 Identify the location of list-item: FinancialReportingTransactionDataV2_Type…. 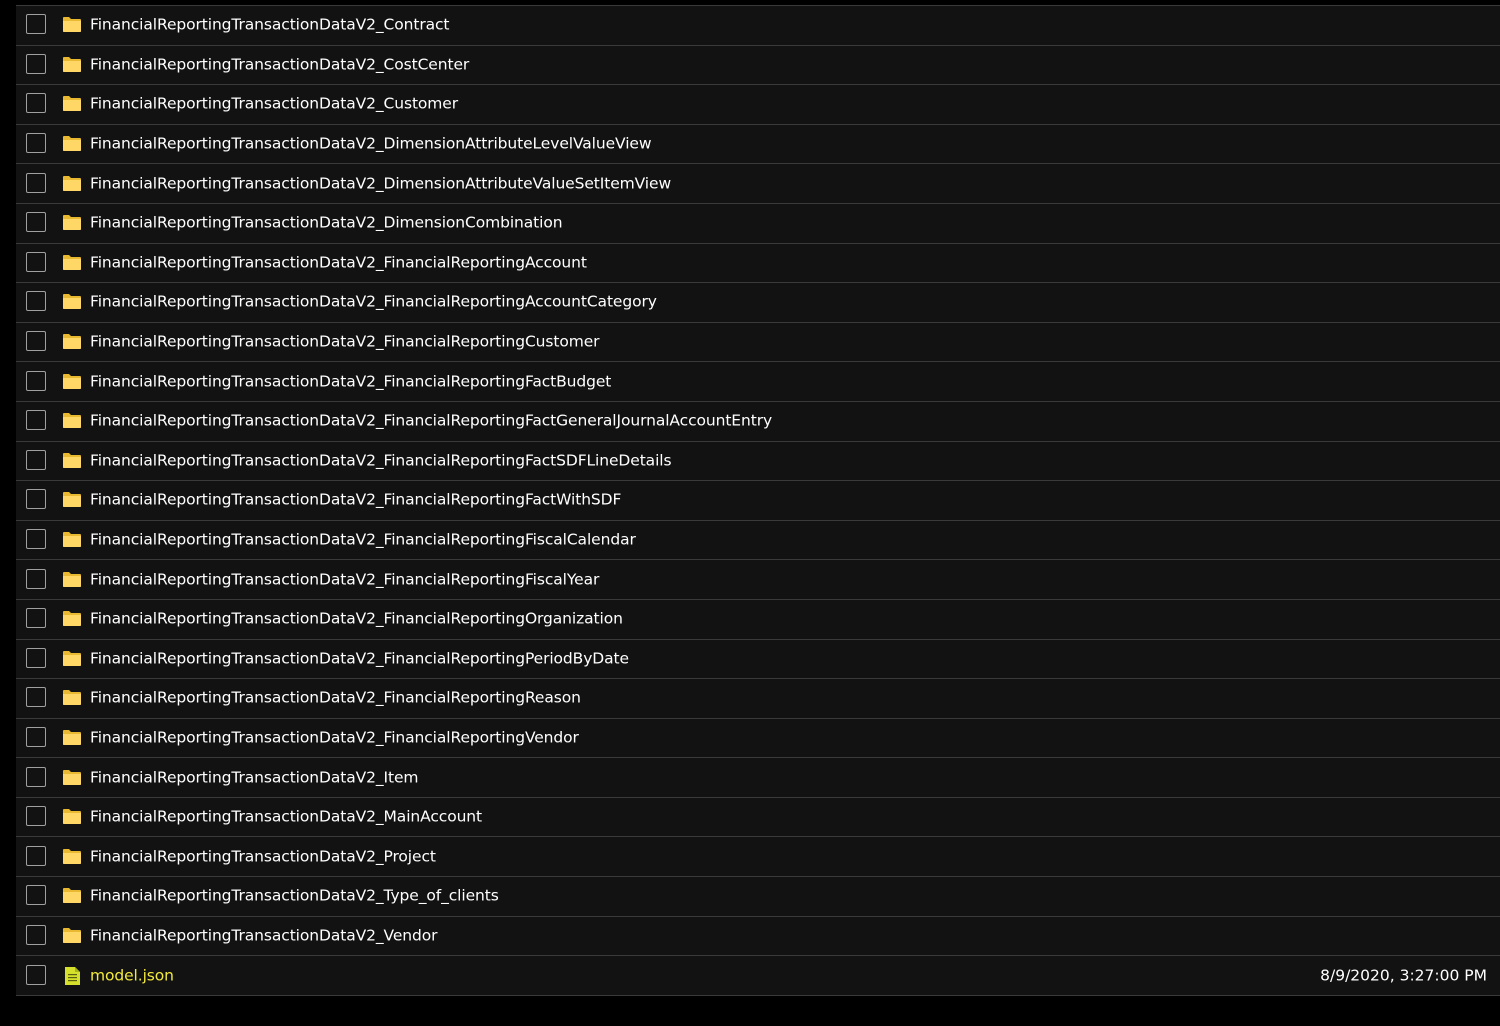
(758, 897).